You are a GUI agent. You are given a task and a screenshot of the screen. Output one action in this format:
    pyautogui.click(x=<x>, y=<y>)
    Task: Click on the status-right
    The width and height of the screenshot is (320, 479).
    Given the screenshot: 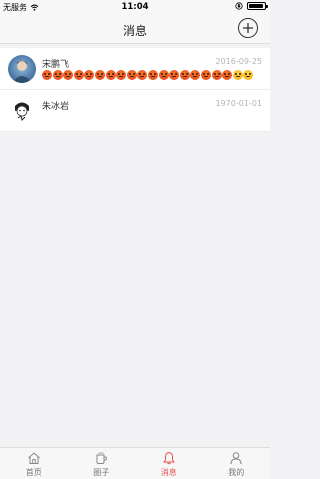 What is the action you would take?
    pyautogui.click(x=251, y=6)
    